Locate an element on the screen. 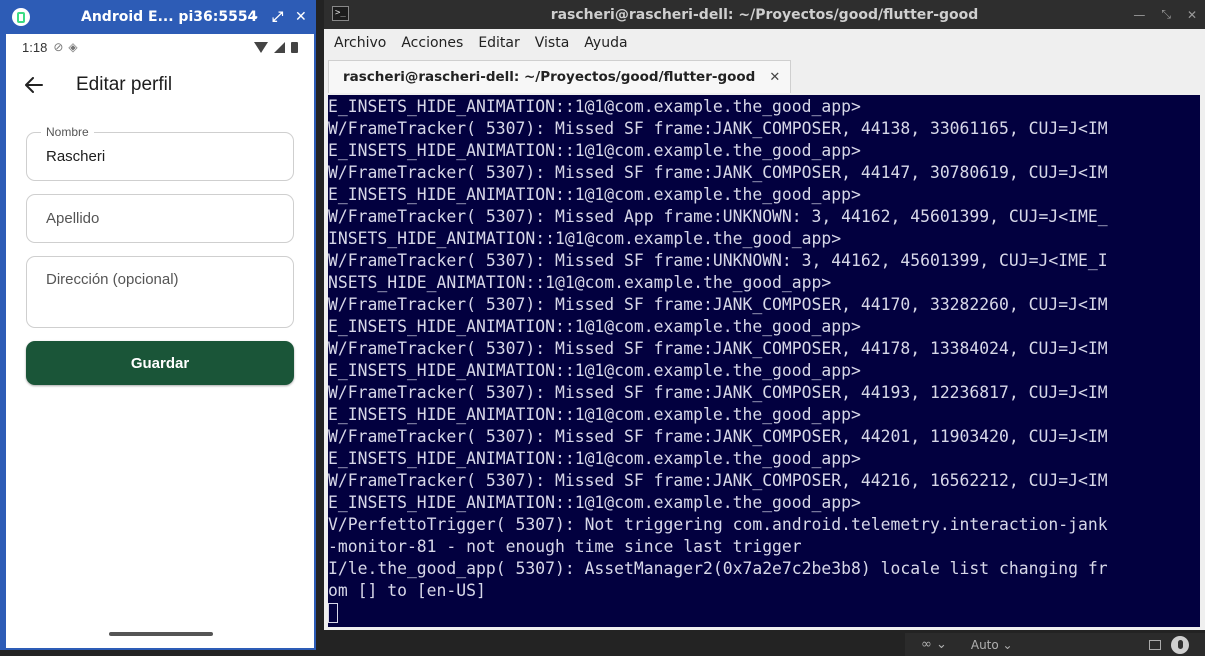 Image resolution: width=1205 pixels, height=656 pixels. log-line: om [] to [en-US] is located at coordinates (407, 590).